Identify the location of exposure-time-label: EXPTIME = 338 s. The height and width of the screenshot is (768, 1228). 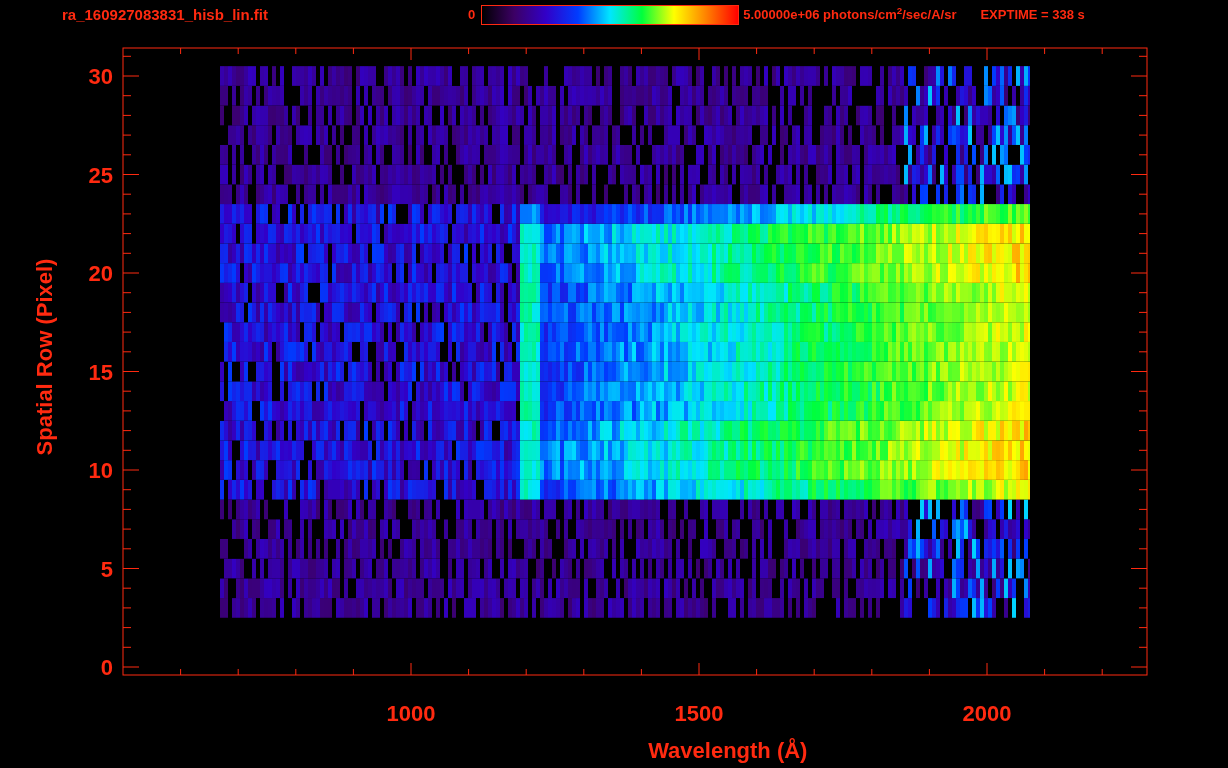
(1032, 15).